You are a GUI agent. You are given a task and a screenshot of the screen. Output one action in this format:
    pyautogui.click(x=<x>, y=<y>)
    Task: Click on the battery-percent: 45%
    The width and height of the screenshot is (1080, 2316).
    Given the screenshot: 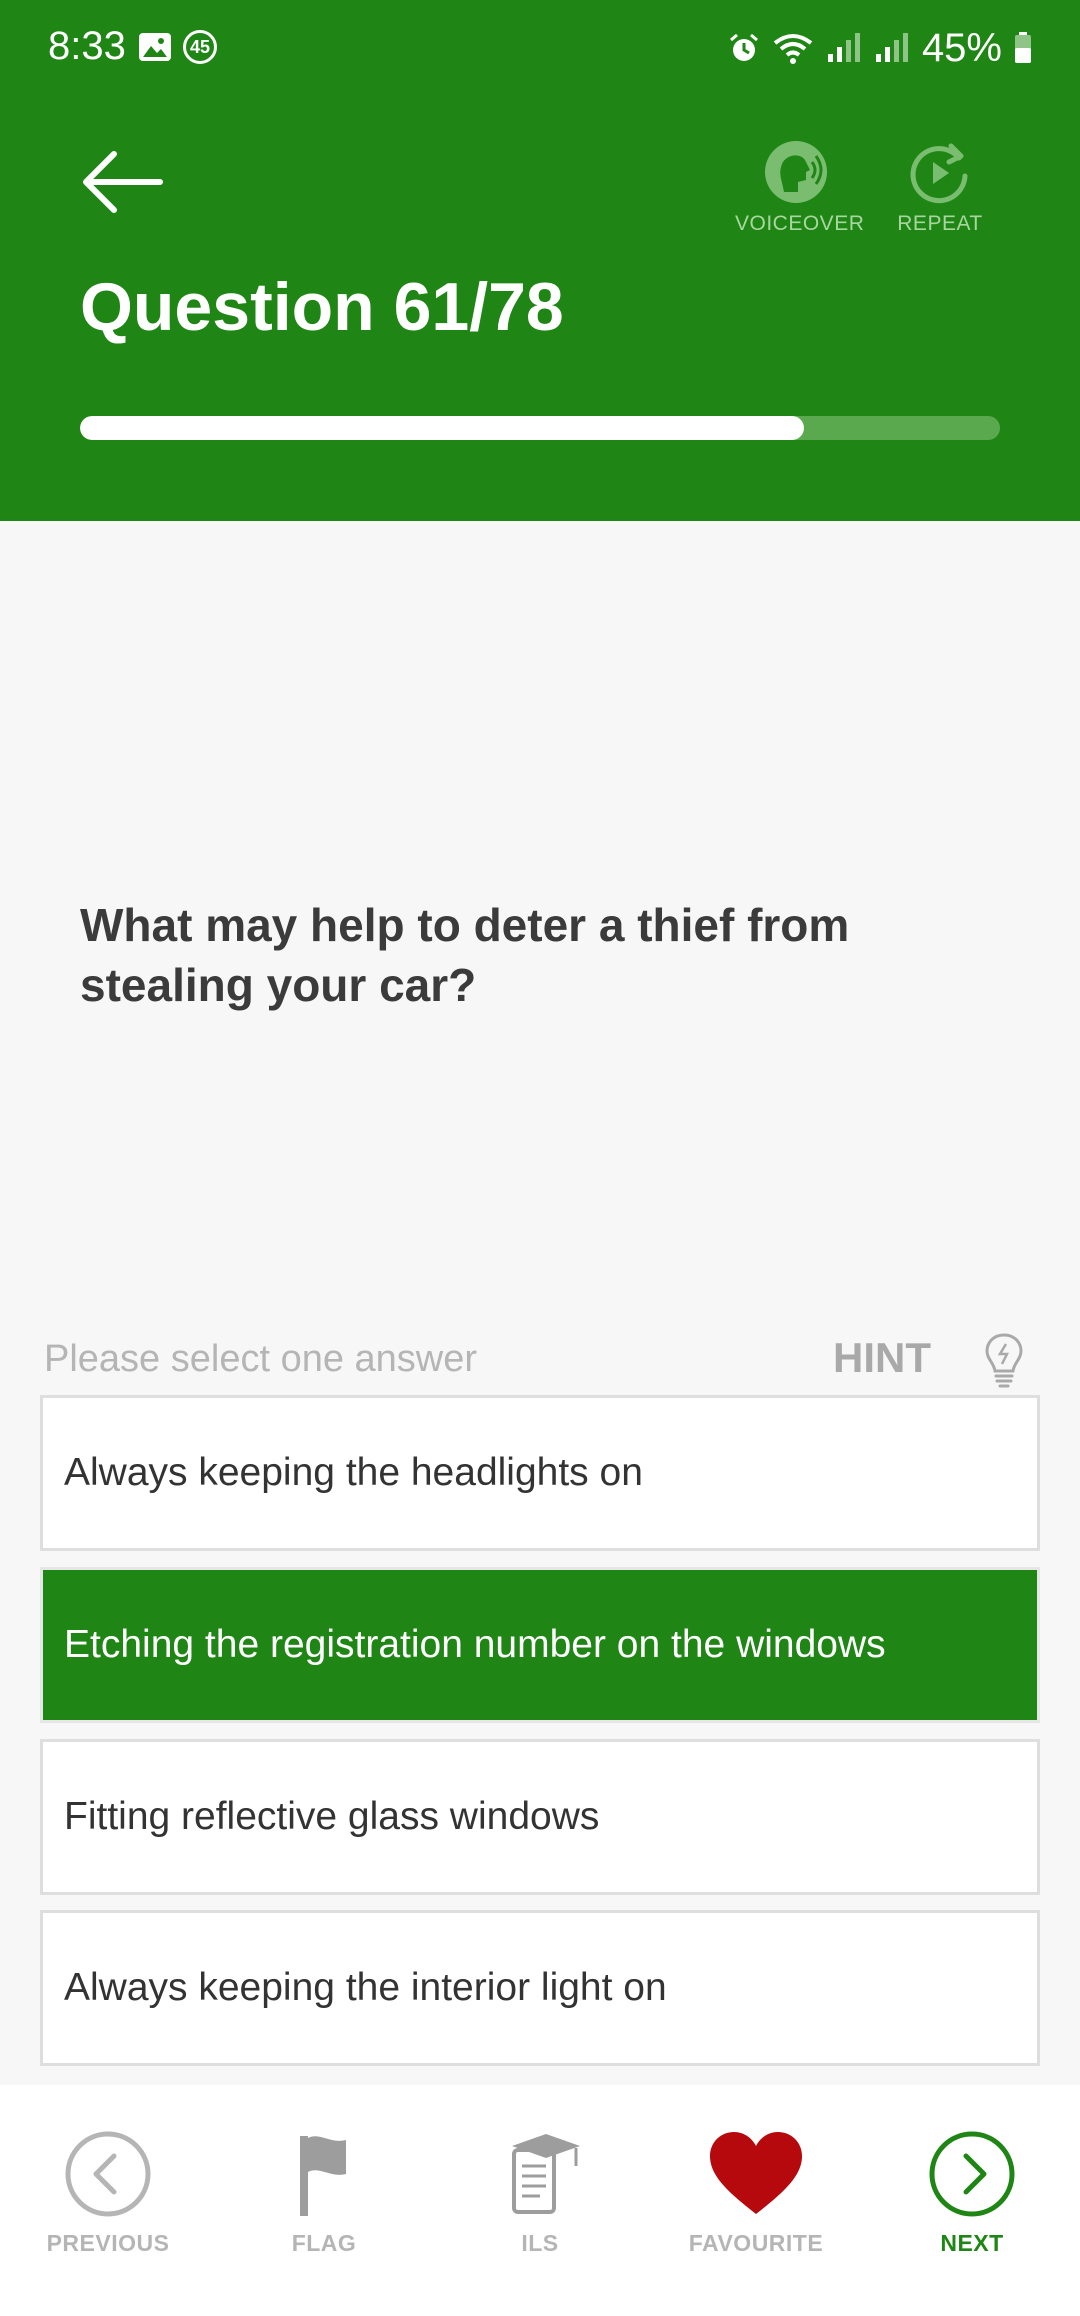 What is the action you would take?
    pyautogui.click(x=961, y=47)
    